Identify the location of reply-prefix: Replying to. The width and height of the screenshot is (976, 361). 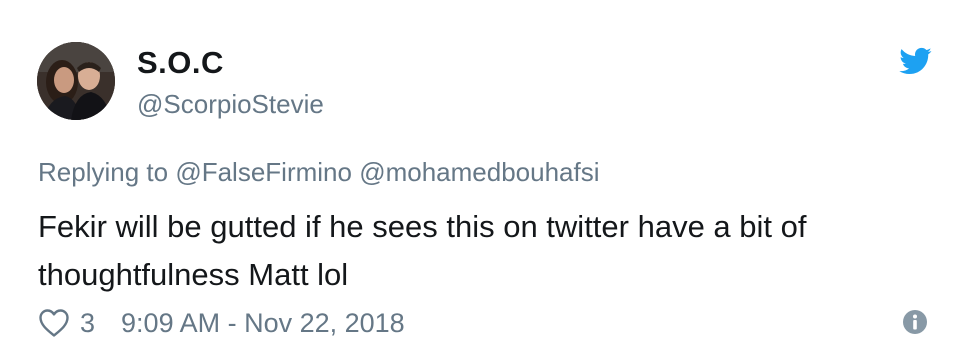
(103, 172).